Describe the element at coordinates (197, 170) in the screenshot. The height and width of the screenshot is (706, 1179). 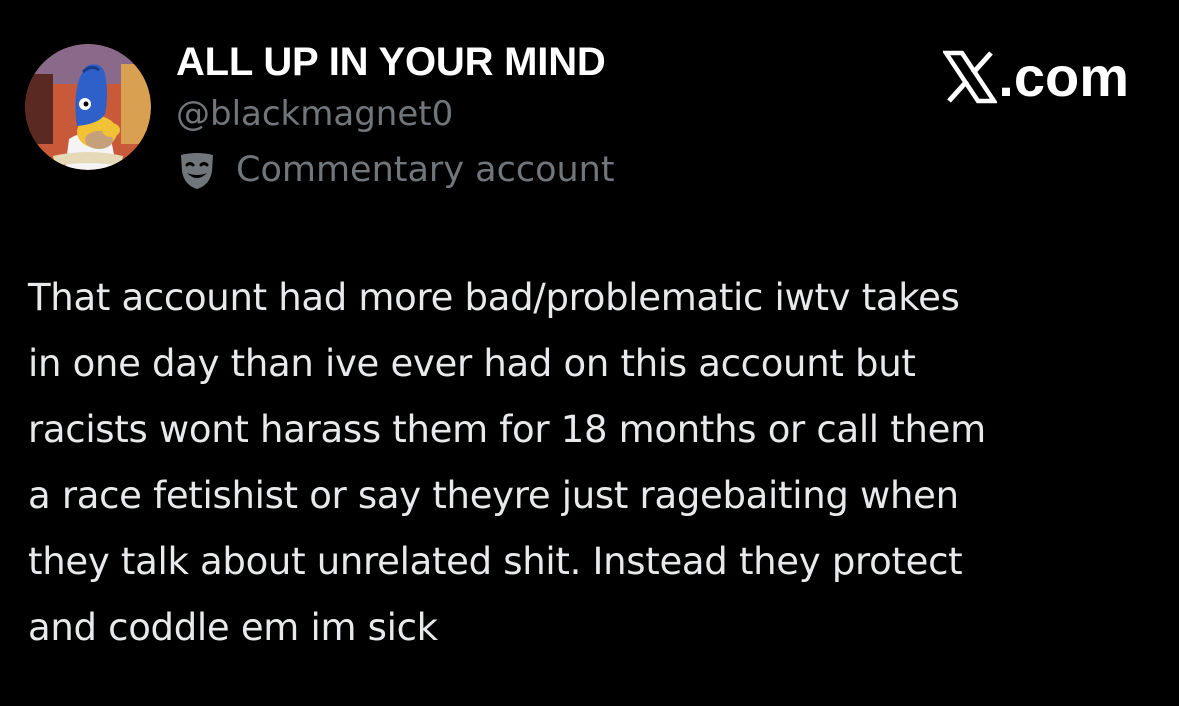
I see `theater-mask-icon` at that location.